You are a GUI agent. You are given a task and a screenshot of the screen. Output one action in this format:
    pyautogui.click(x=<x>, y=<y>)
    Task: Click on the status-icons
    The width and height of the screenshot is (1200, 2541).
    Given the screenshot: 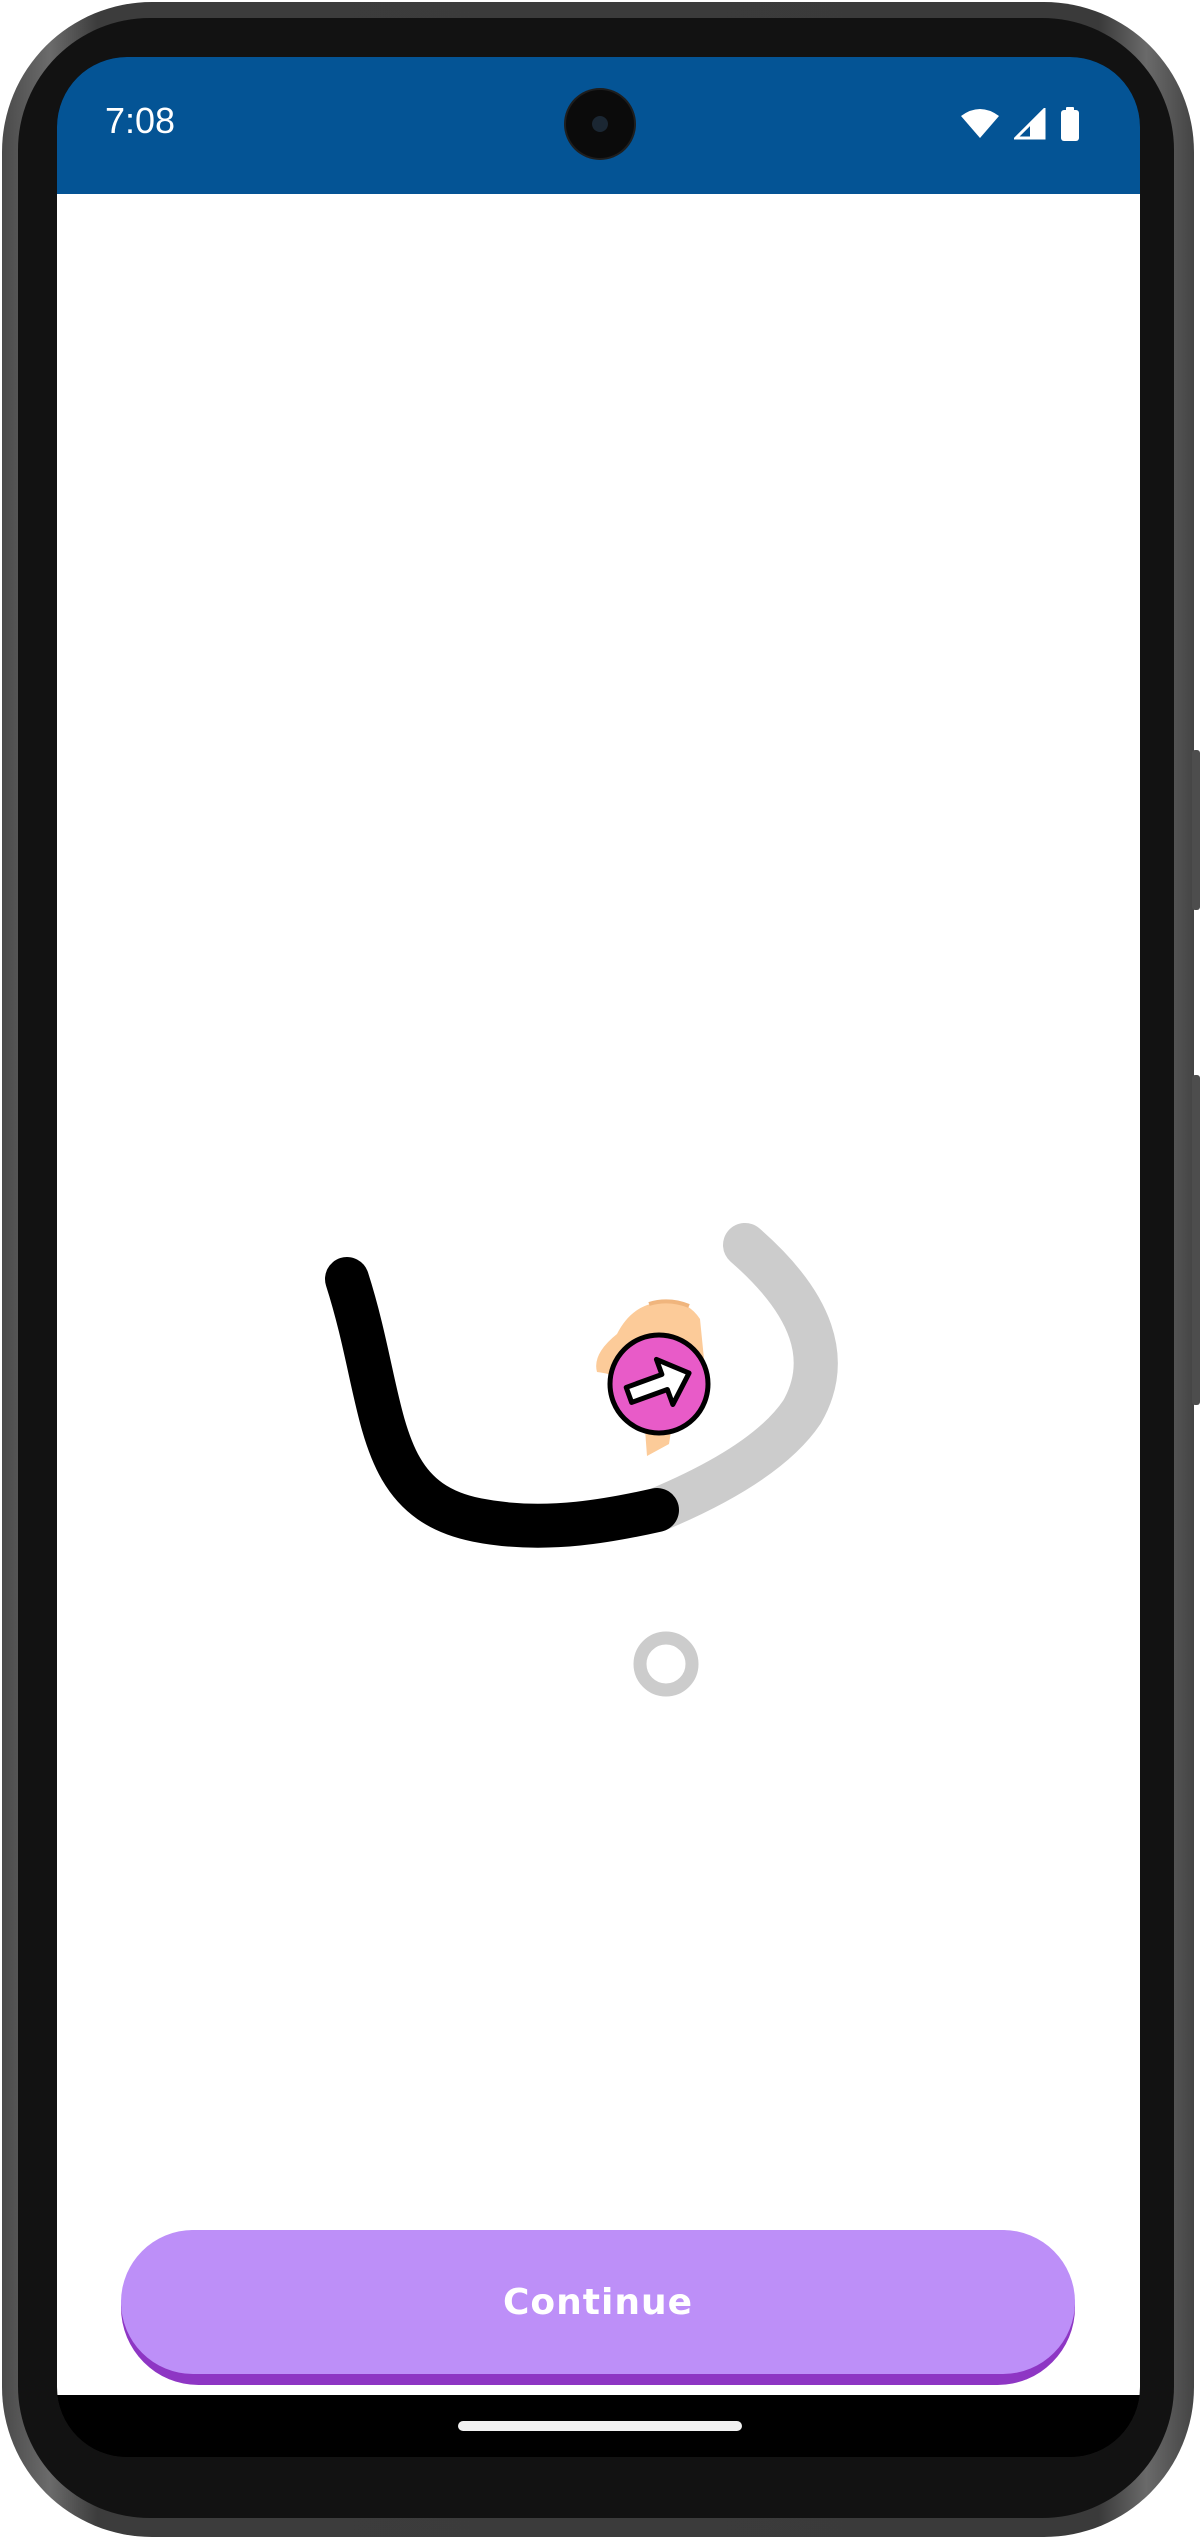 What is the action you would take?
    pyautogui.click(x=1020, y=124)
    